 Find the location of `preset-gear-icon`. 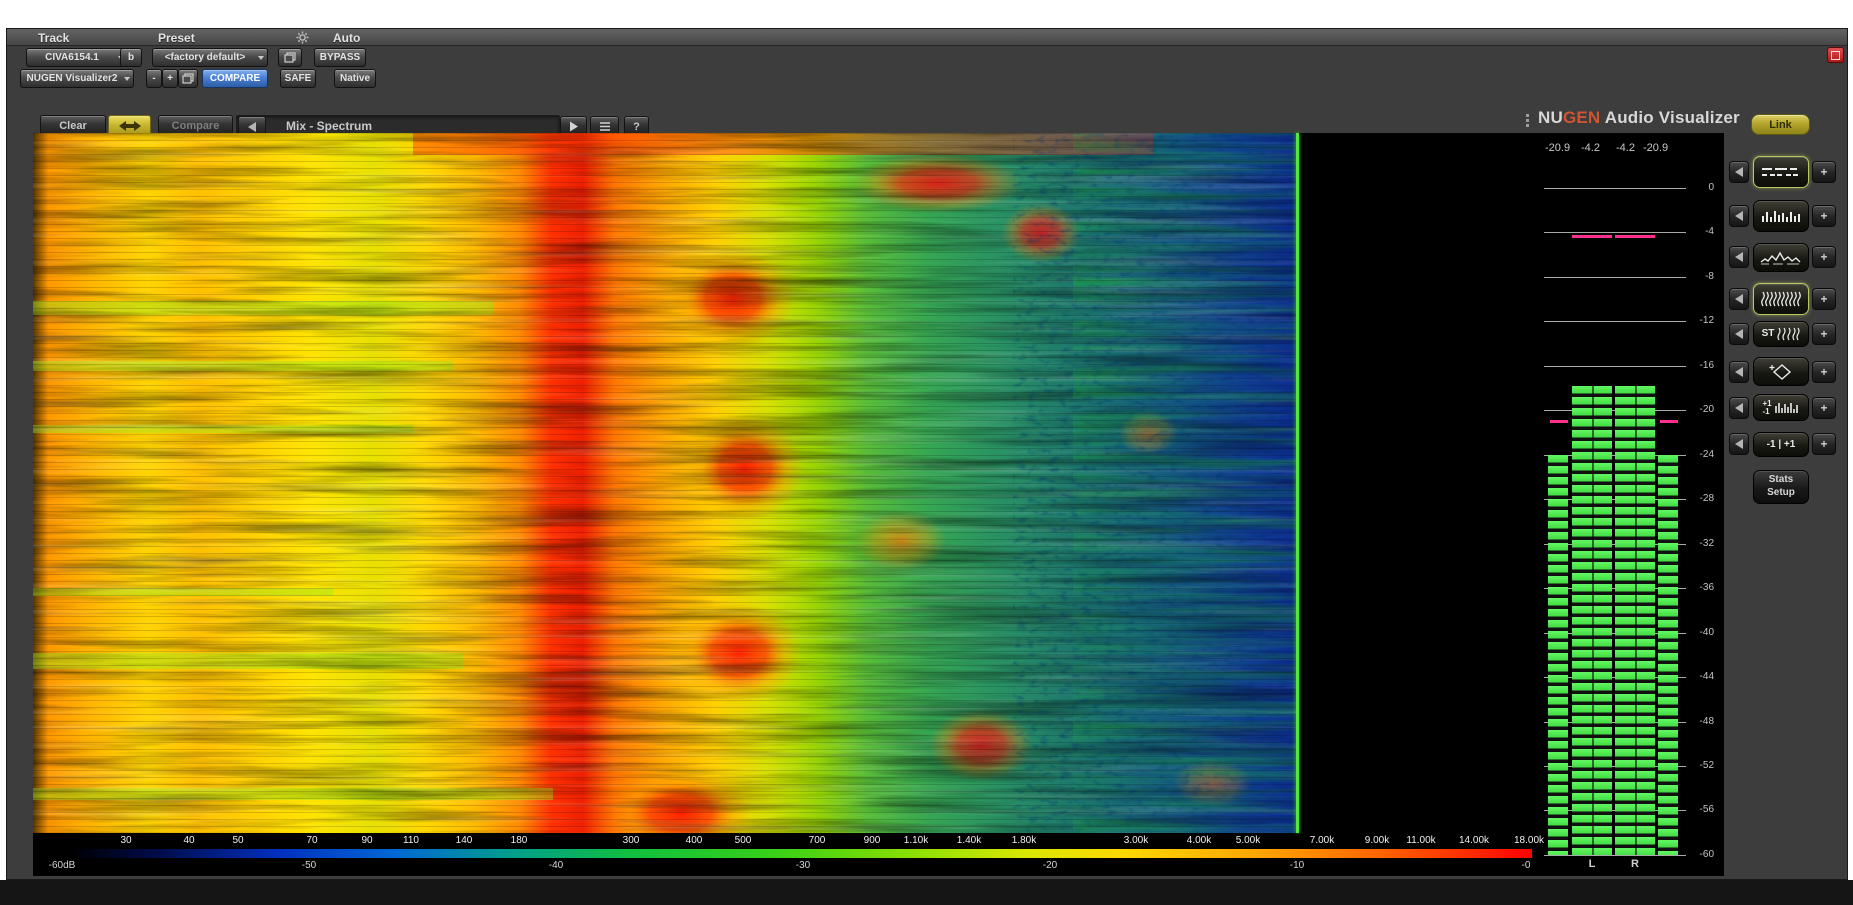

preset-gear-icon is located at coordinates (302, 37).